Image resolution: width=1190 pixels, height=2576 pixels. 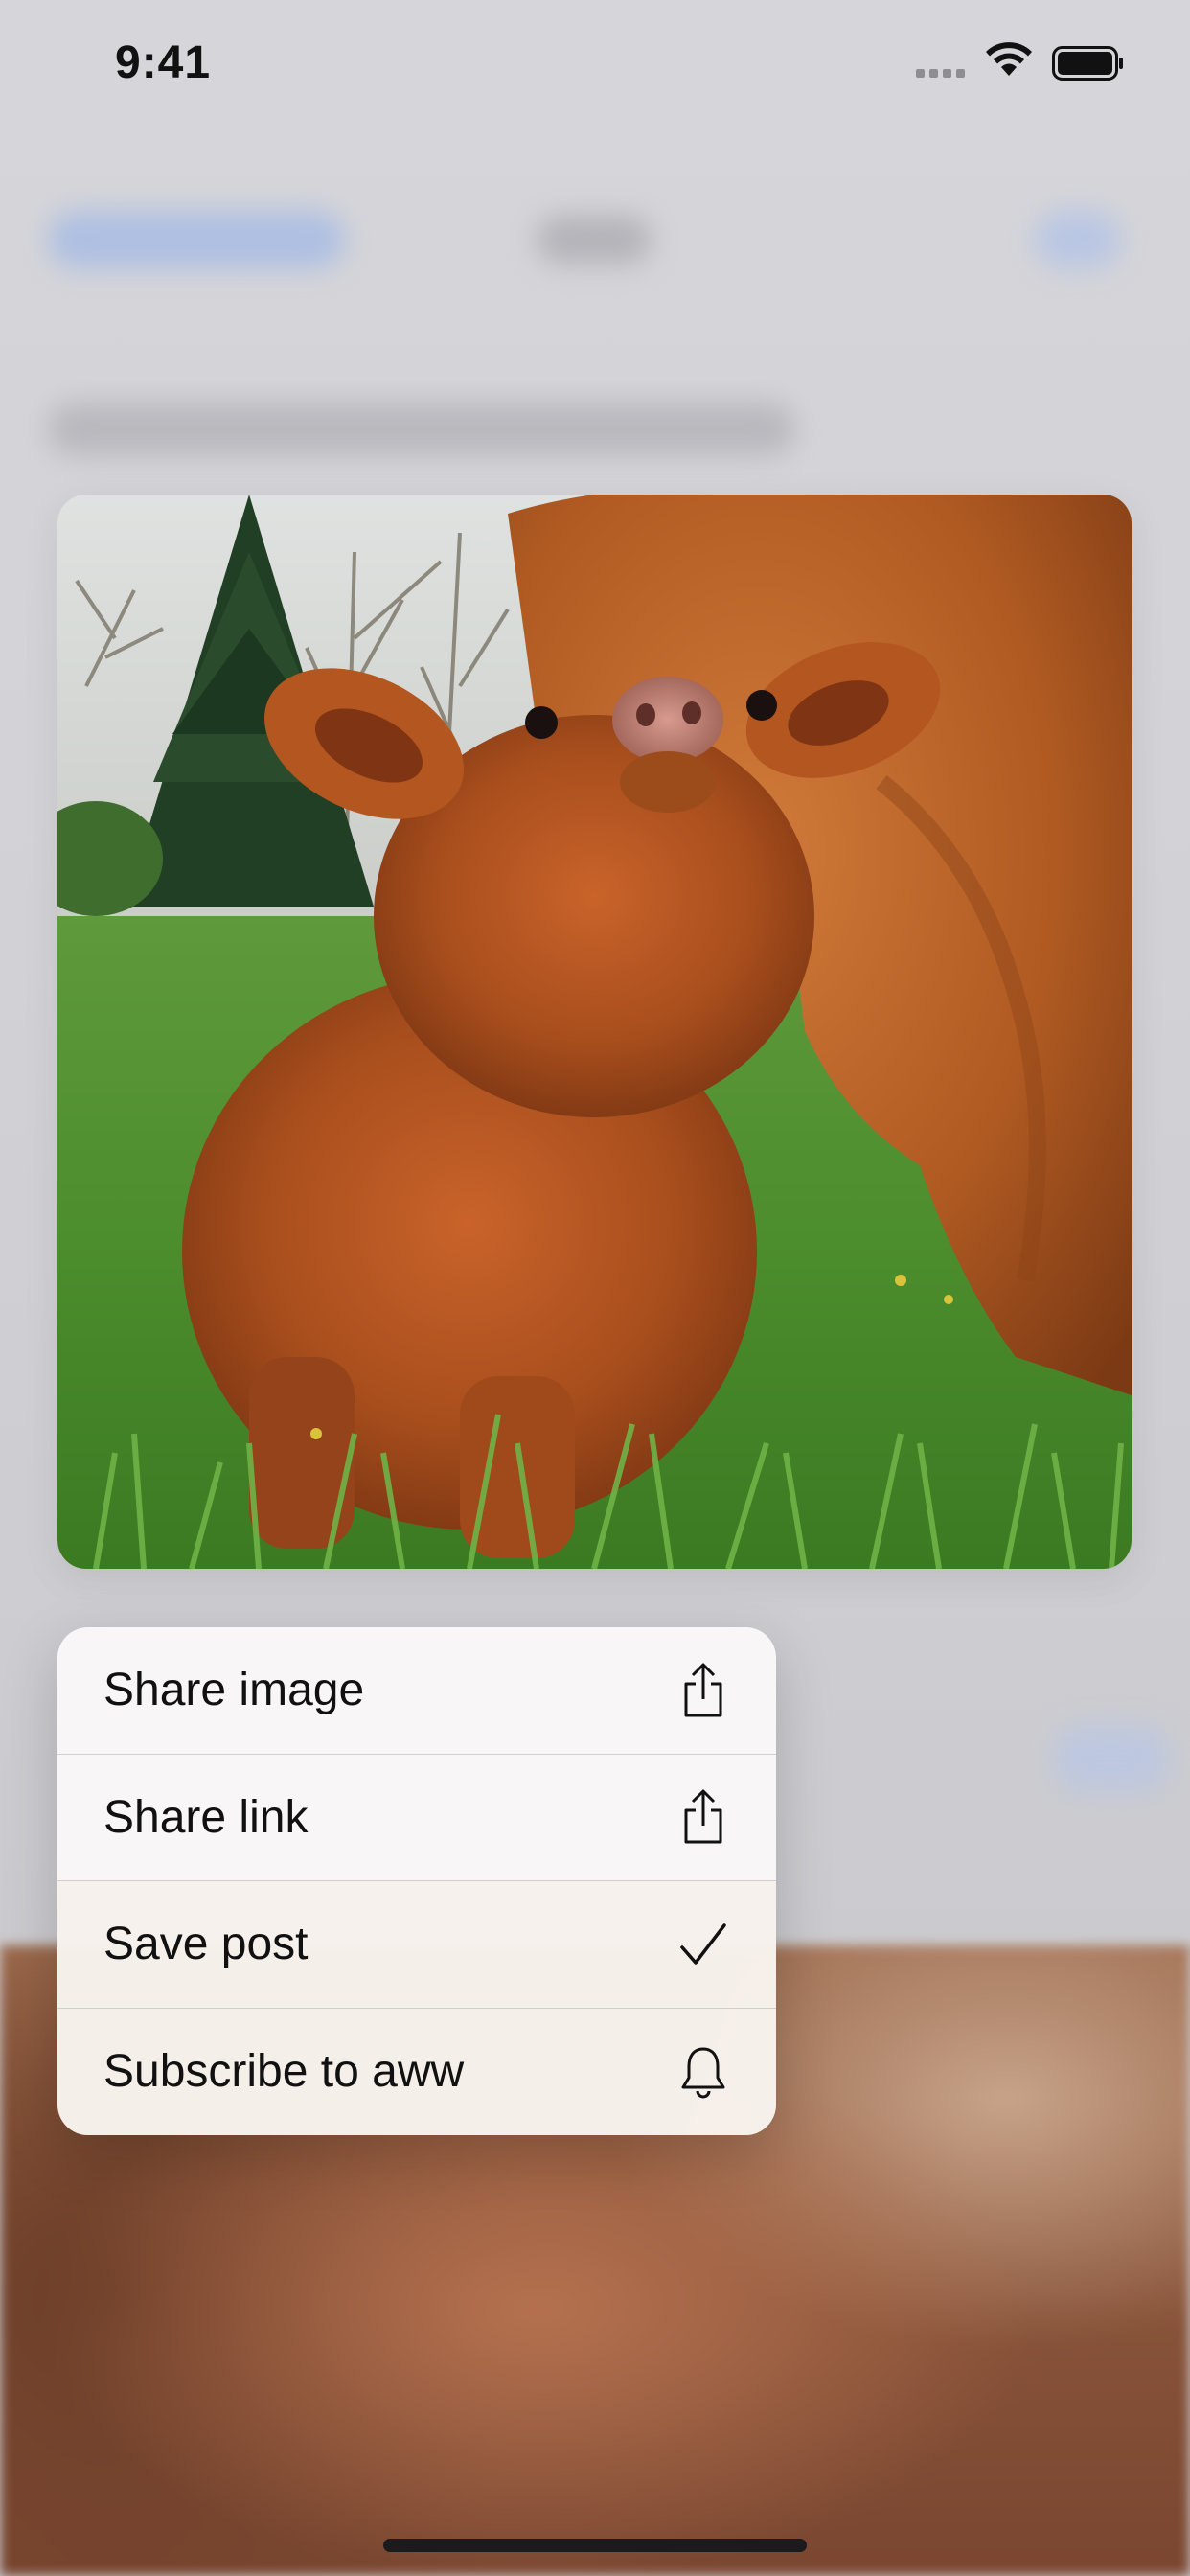 What do you see at coordinates (595, 64) in the screenshot?
I see `status-bar: 9:41` at bounding box center [595, 64].